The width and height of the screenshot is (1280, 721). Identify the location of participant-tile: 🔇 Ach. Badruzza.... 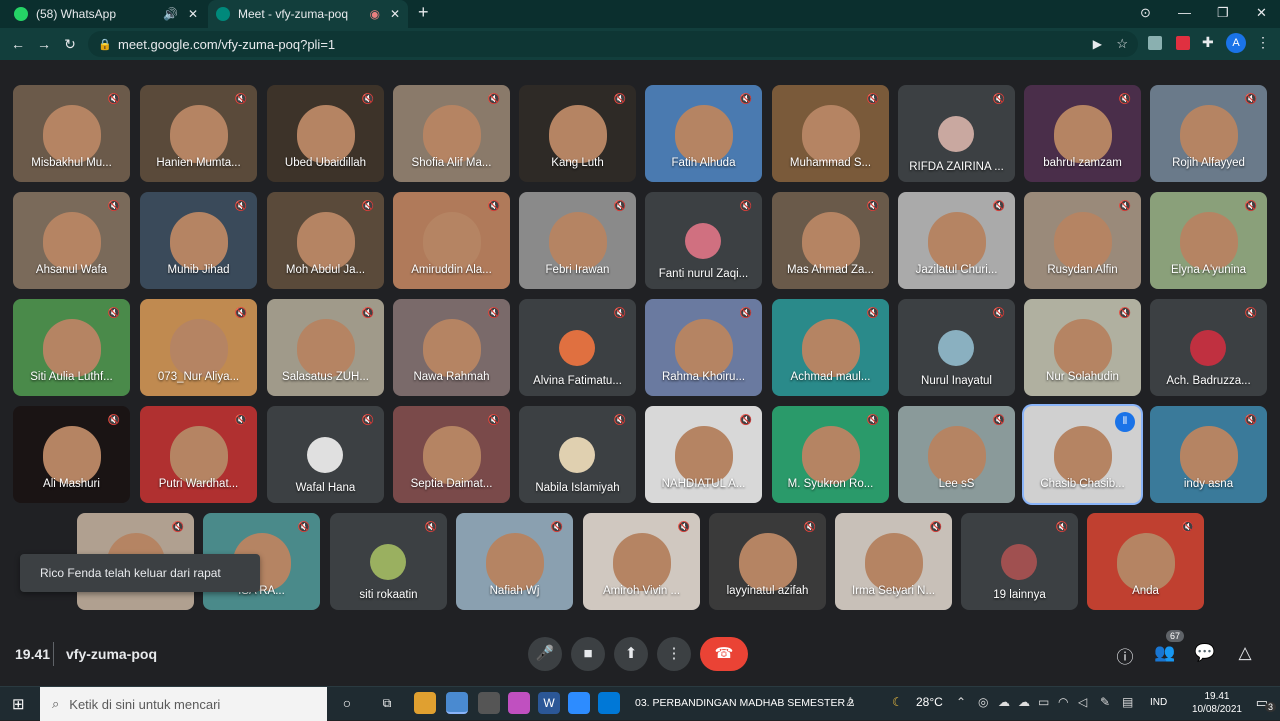
(1208, 347).